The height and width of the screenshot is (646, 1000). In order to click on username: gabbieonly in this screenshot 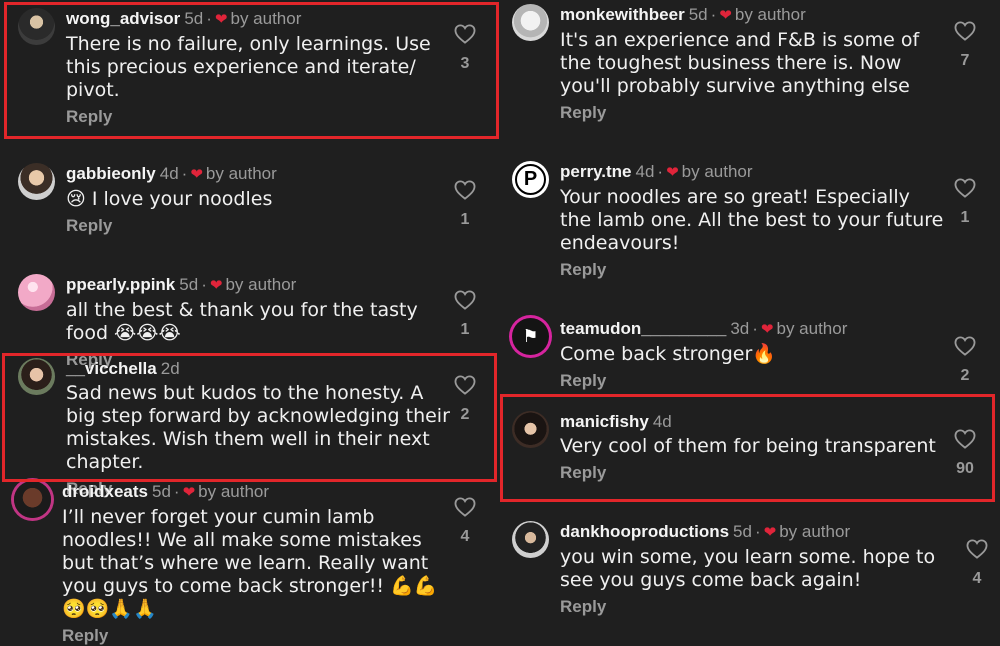, I will do `click(111, 173)`.